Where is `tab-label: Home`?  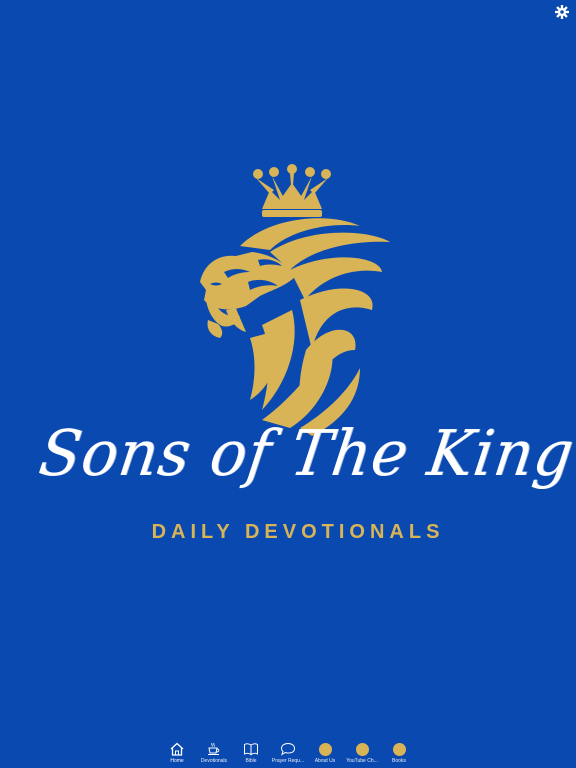 tab-label: Home is located at coordinates (177, 761).